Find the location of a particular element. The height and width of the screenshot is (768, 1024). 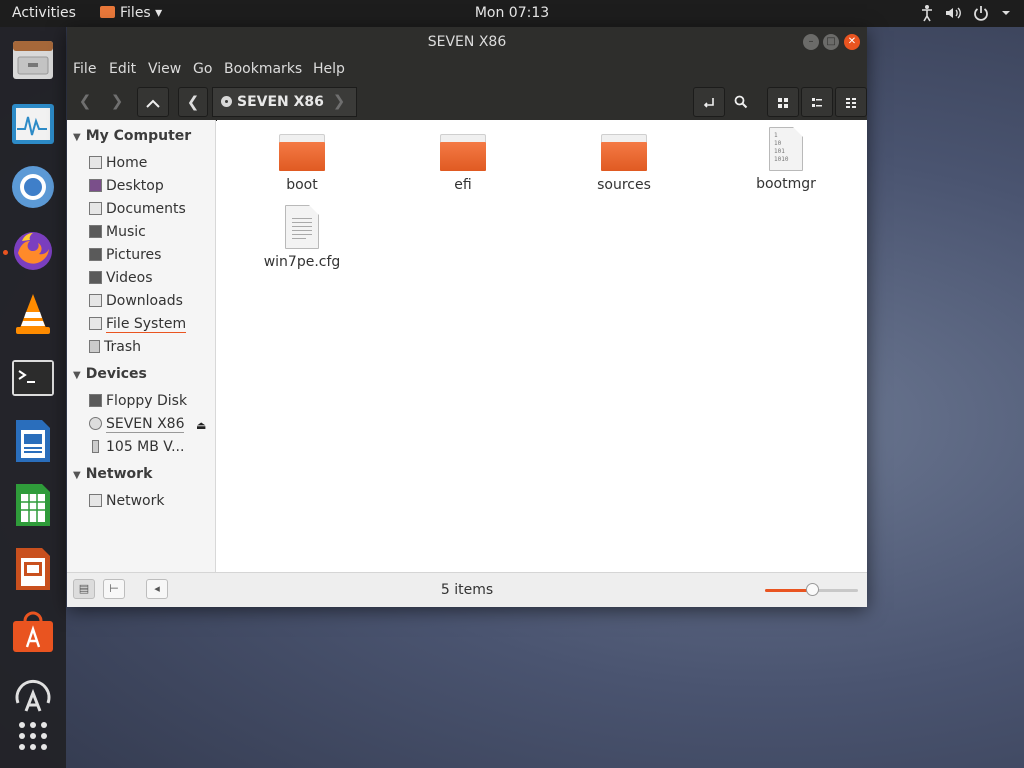

sidebar-item-label: Documents is located at coordinates (146, 209).